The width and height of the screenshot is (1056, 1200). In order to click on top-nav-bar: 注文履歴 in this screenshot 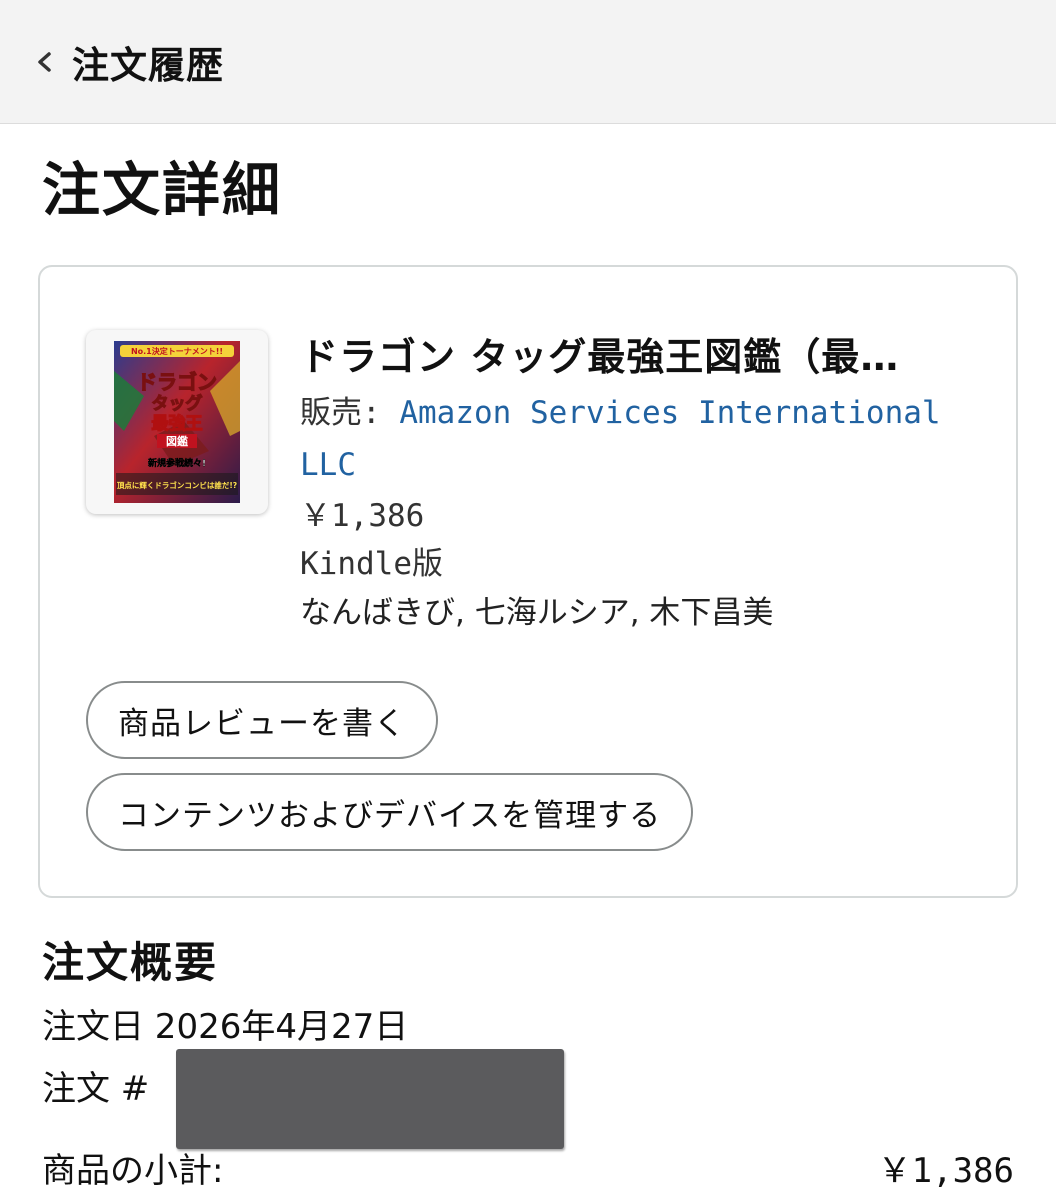, I will do `click(528, 62)`.